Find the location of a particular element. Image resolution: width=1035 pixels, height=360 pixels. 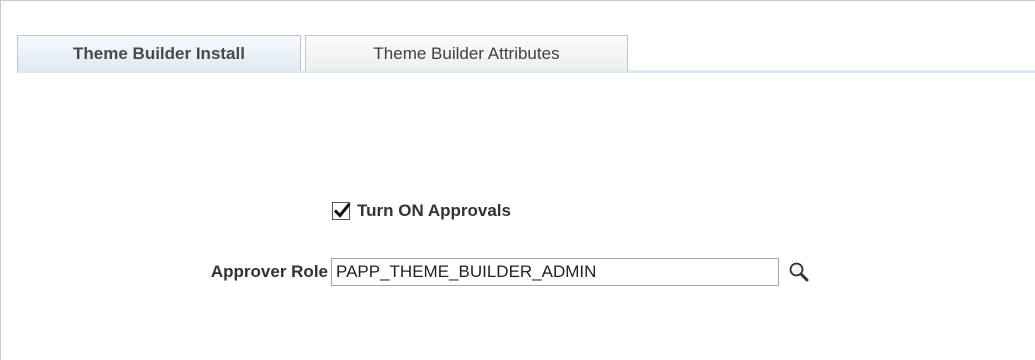

turn-on-approvals-checkbox is located at coordinates (341, 211).